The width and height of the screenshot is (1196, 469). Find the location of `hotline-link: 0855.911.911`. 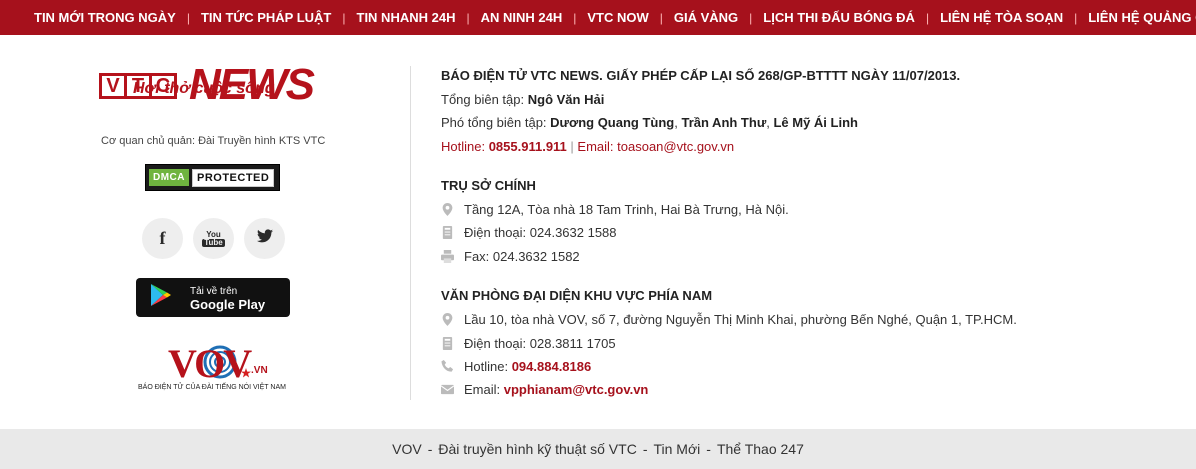

hotline-link: 0855.911.911 is located at coordinates (528, 146).